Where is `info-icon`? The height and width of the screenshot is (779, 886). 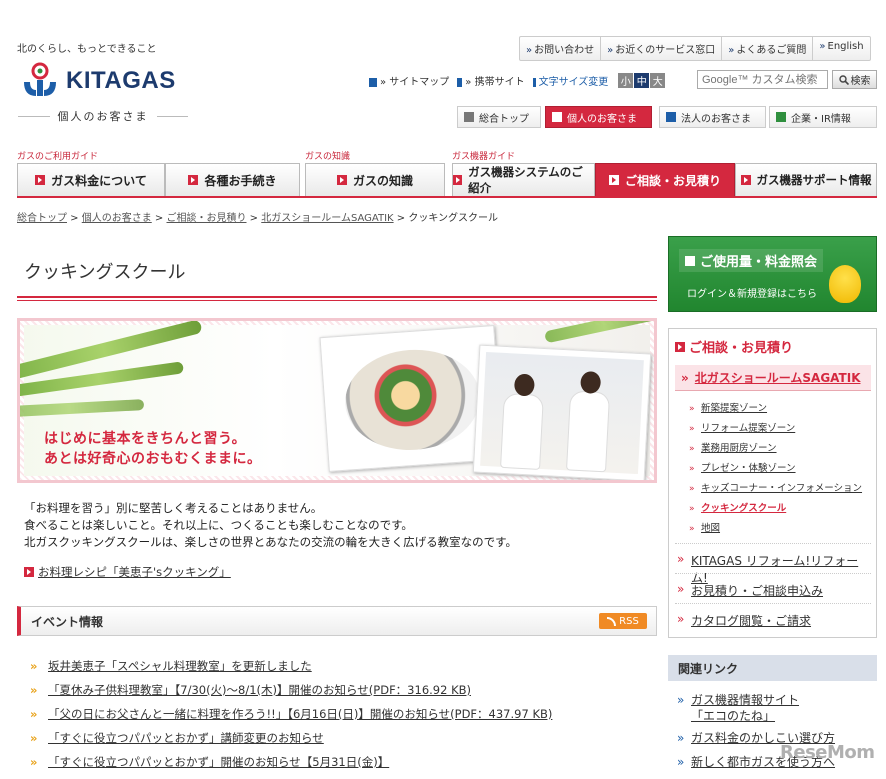 info-icon is located at coordinates (534, 82).